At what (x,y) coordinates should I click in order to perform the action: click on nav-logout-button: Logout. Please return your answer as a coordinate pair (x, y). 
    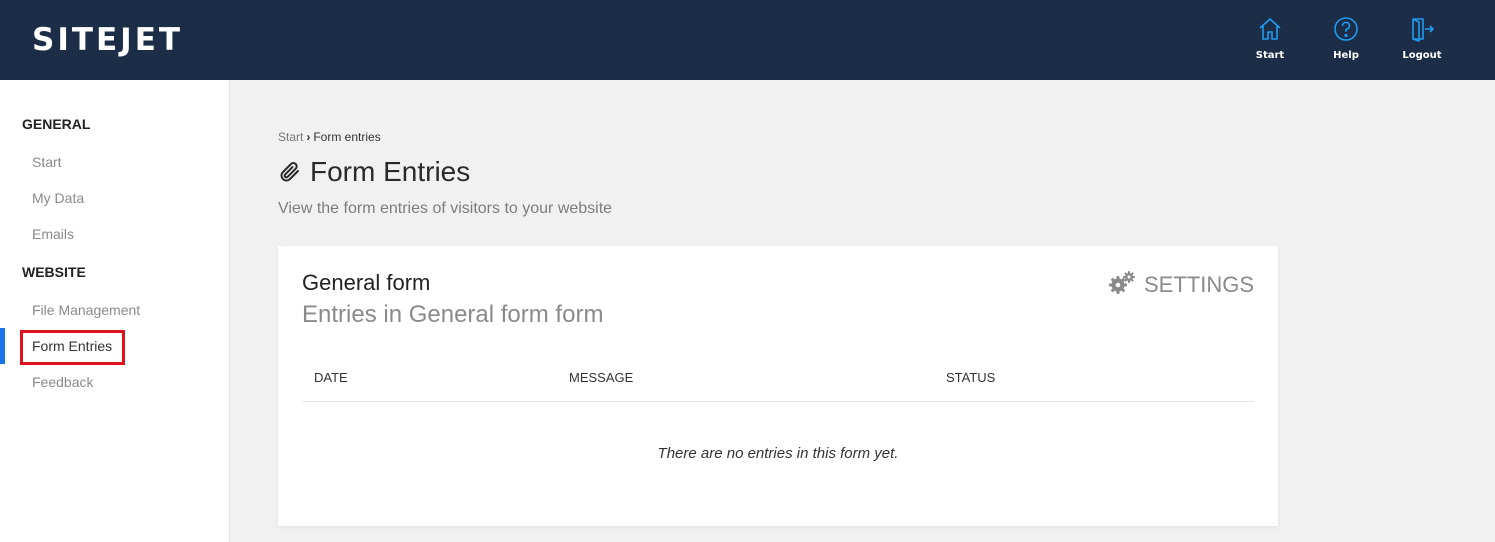
    Looking at the image, I should click on (1422, 38).